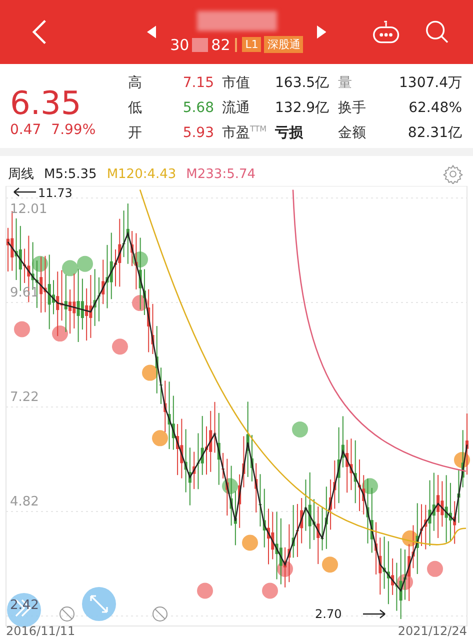 The width and height of the screenshot is (473, 641). Describe the element at coordinates (432, 631) in the screenshot. I see `end-date: 2021/12/24` at that location.